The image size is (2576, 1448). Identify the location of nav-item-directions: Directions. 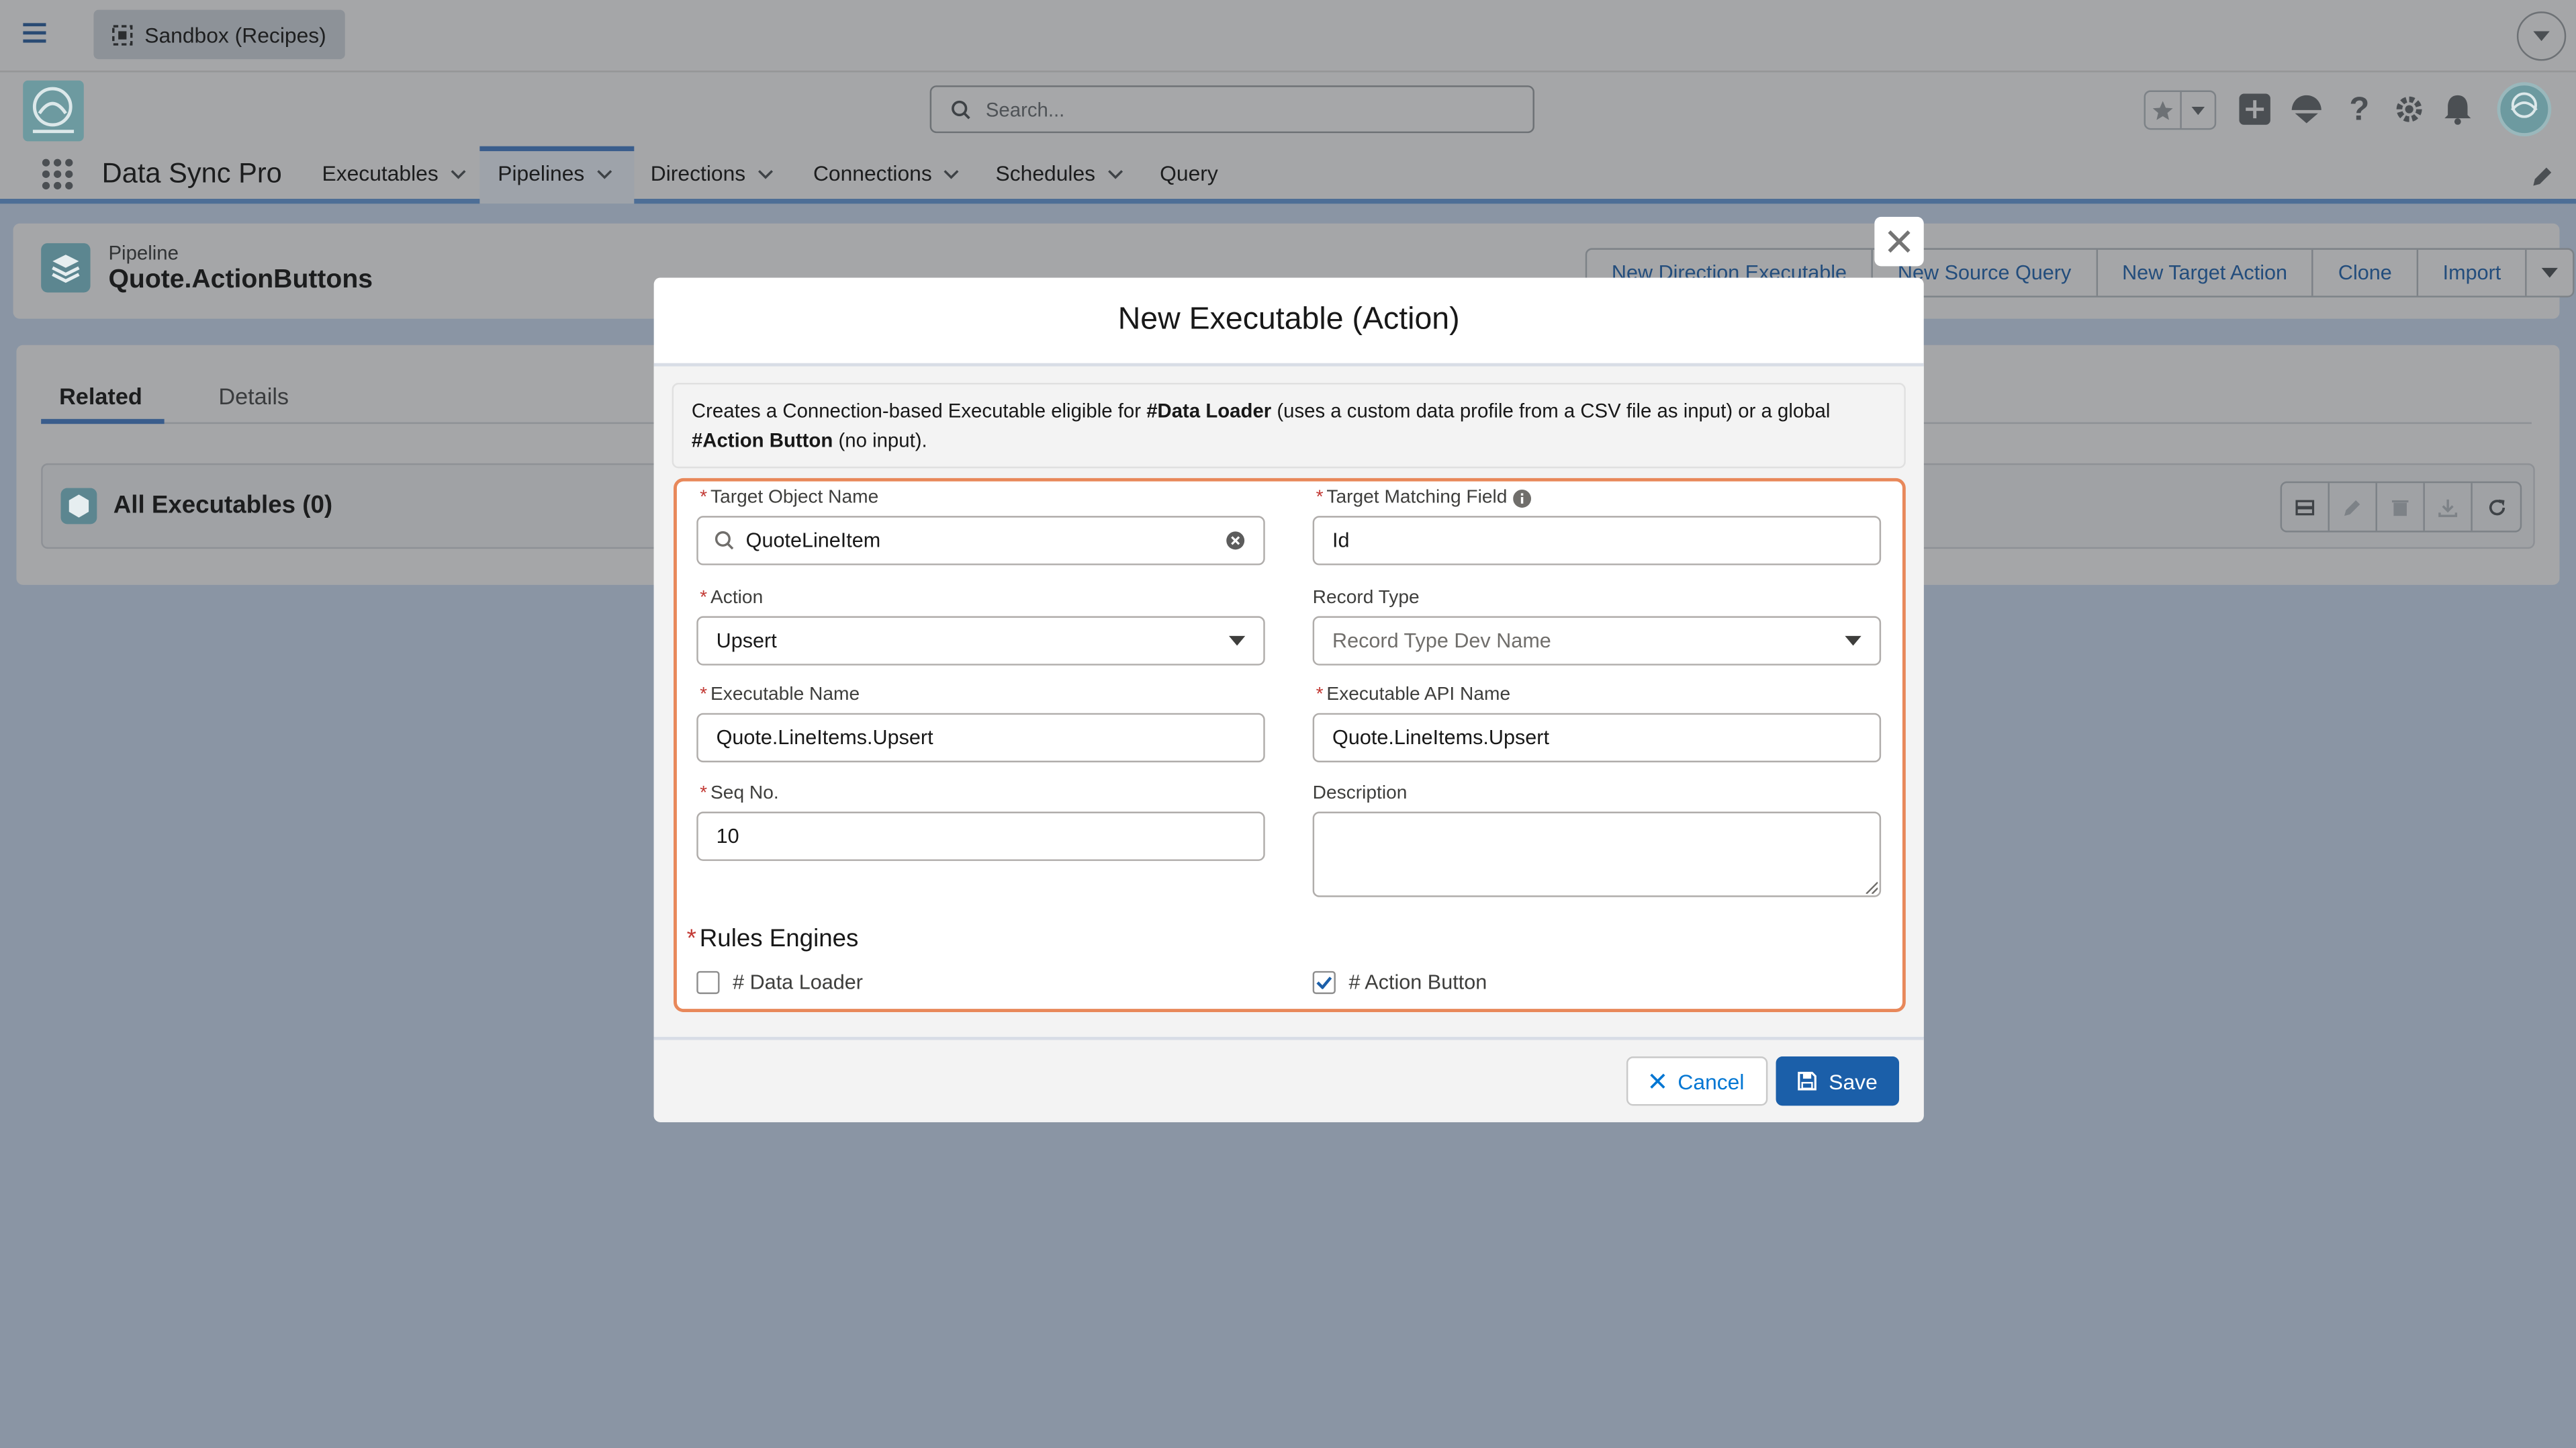
(712, 174).